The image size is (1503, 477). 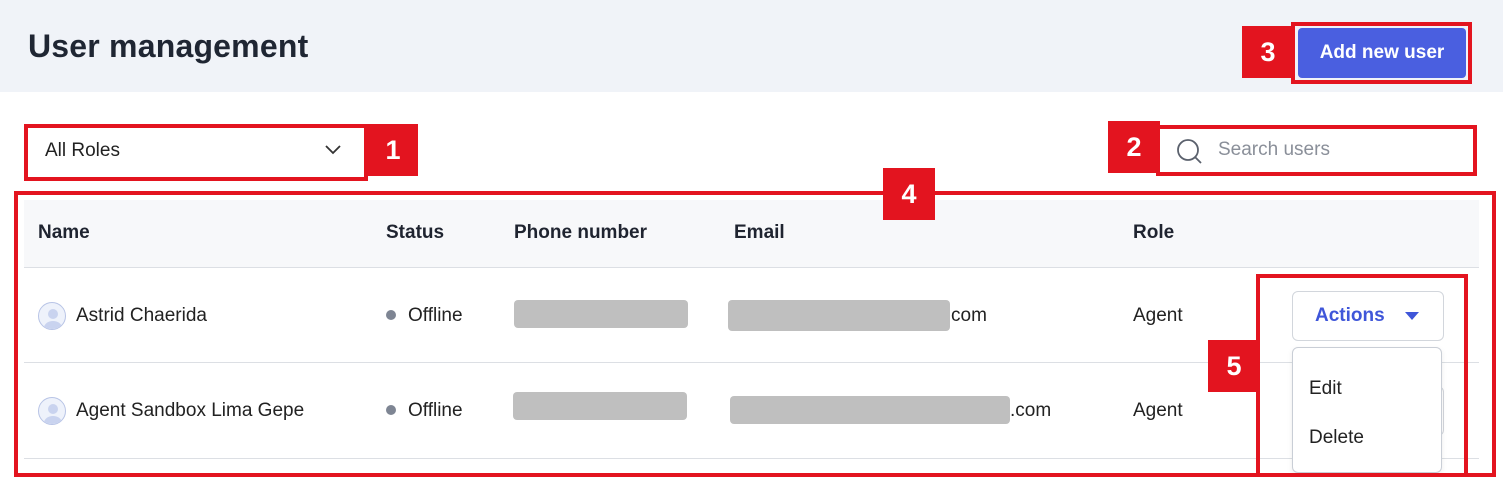 What do you see at coordinates (1189, 151) in the screenshot?
I see `search-icon` at bounding box center [1189, 151].